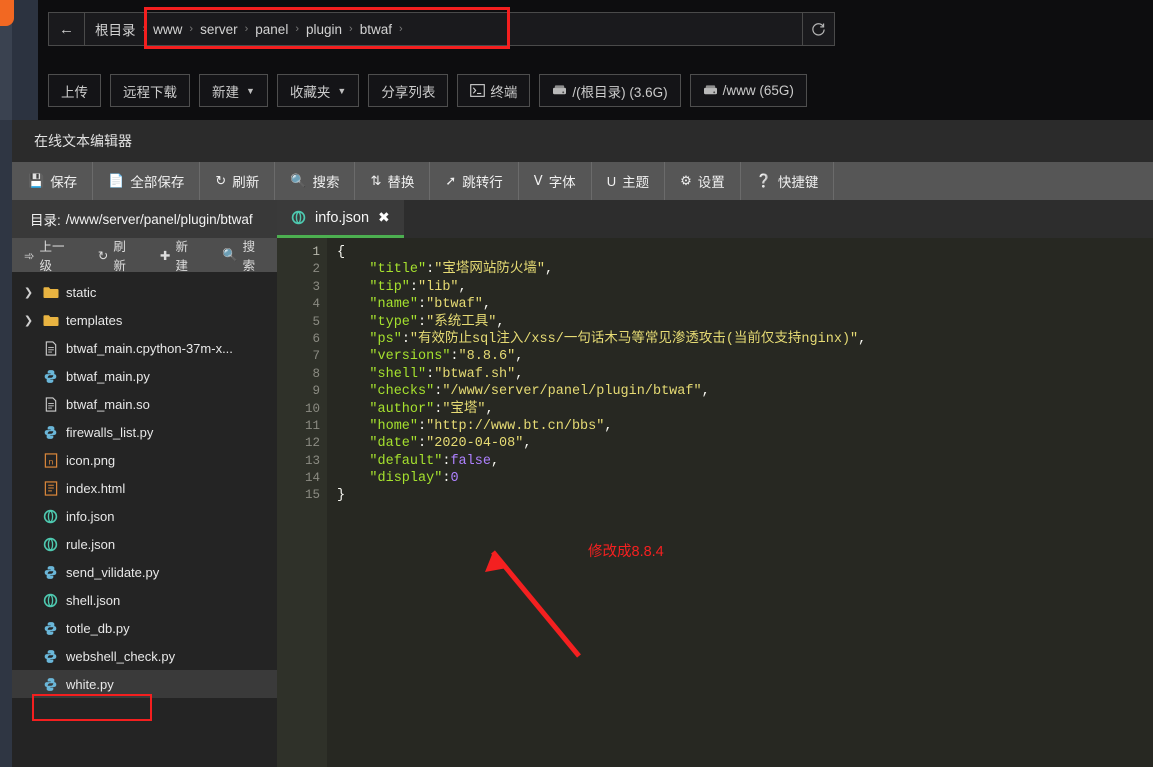 Image resolution: width=1153 pixels, height=767 pixels. I want to click on code-token: }, so click(341, 496).